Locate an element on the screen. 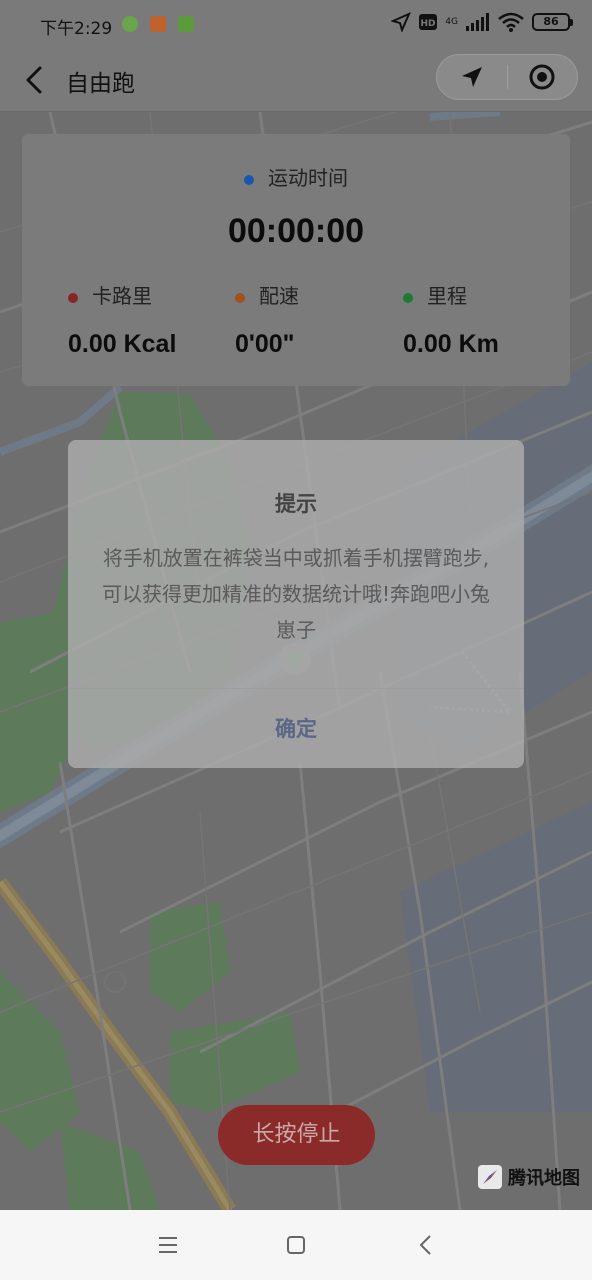  map-attribution-text: 腾讯地图 is located at coordinates (544, 1178).